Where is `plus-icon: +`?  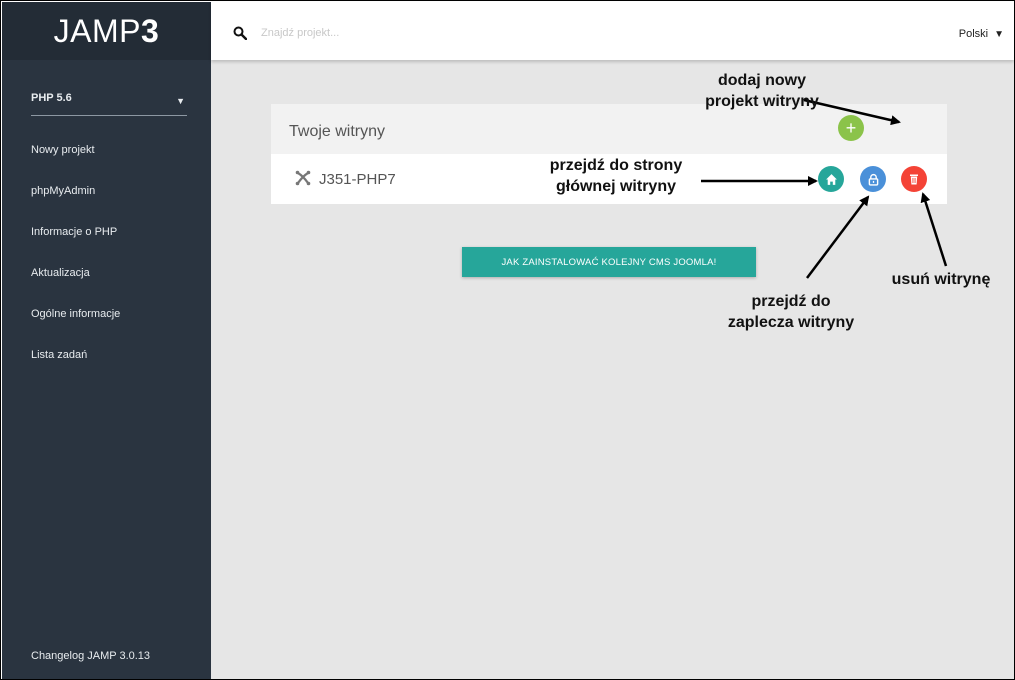 plus-icon: + is located at coordinates (851, 128).